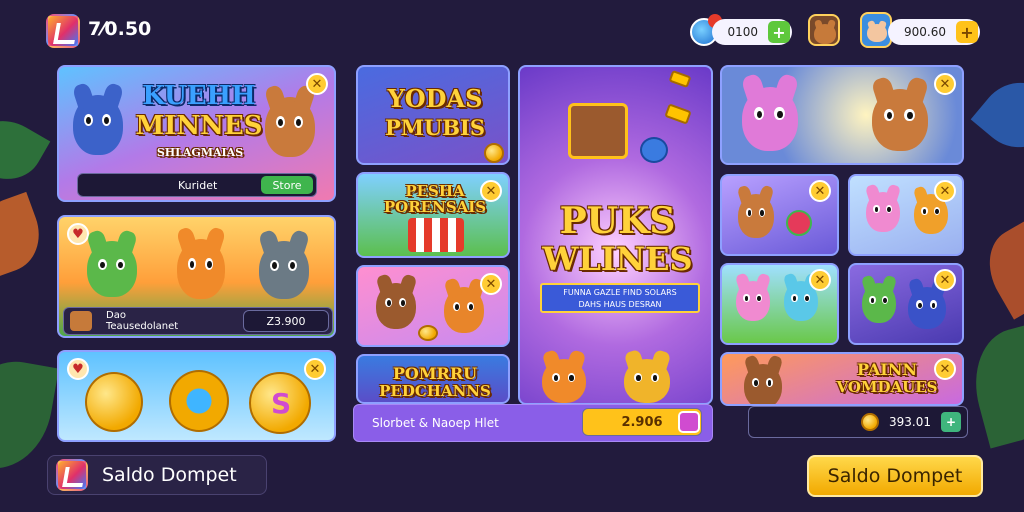 The width and height of the screenshot is (1024, 512). What do you see at coordinates (689, 422) in the screenshot?
I see `purple-gem-icon` at bounding box center [689, 422].